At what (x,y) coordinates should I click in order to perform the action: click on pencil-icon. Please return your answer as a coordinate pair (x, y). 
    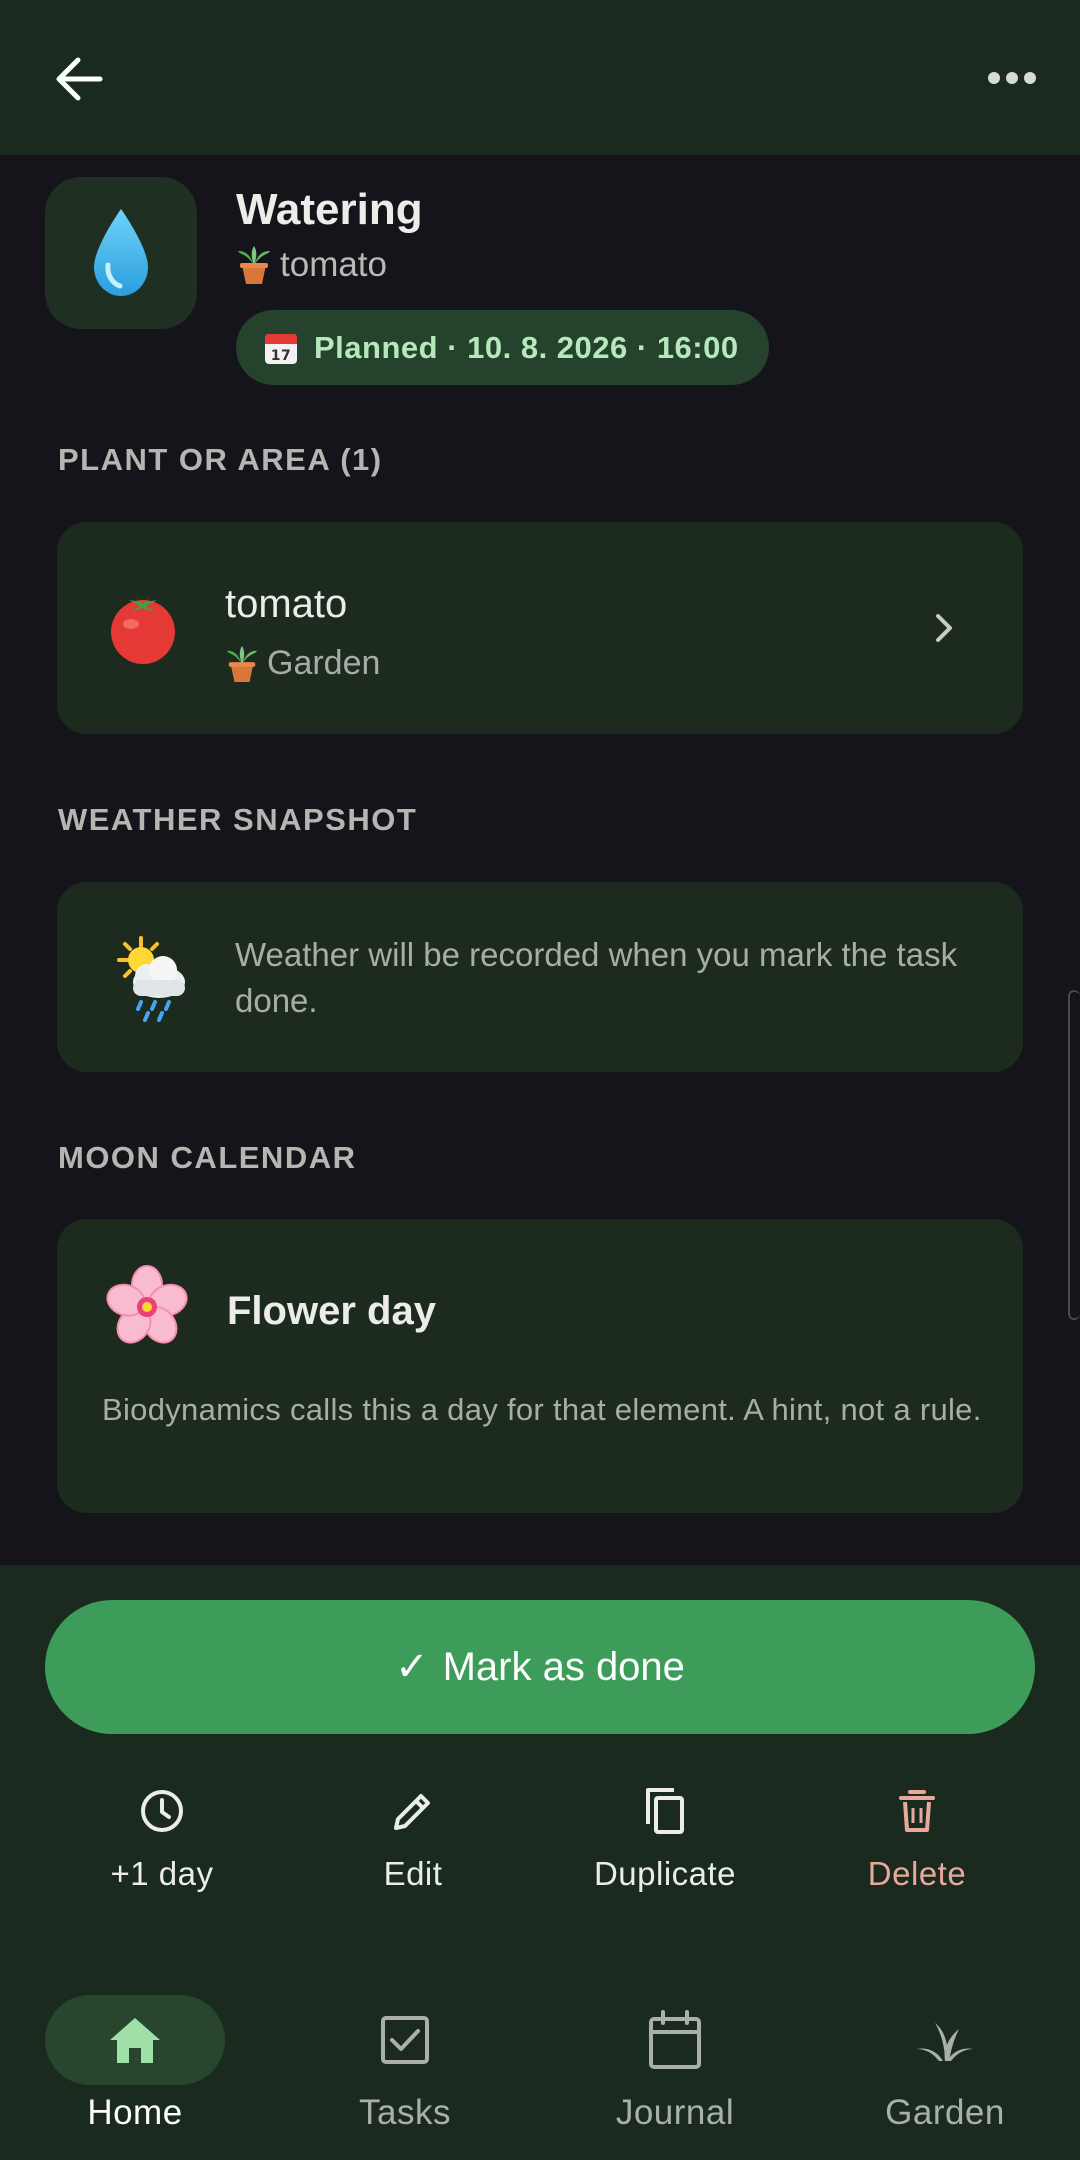
    Looking at the image, I should click on (412, 1812).